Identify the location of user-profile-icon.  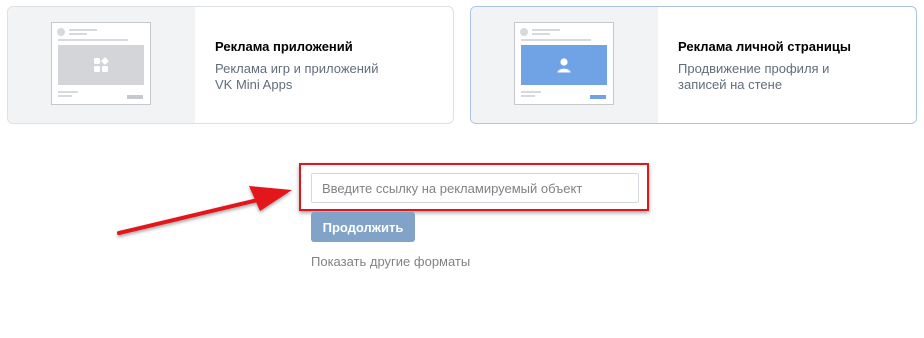
(564, 65).